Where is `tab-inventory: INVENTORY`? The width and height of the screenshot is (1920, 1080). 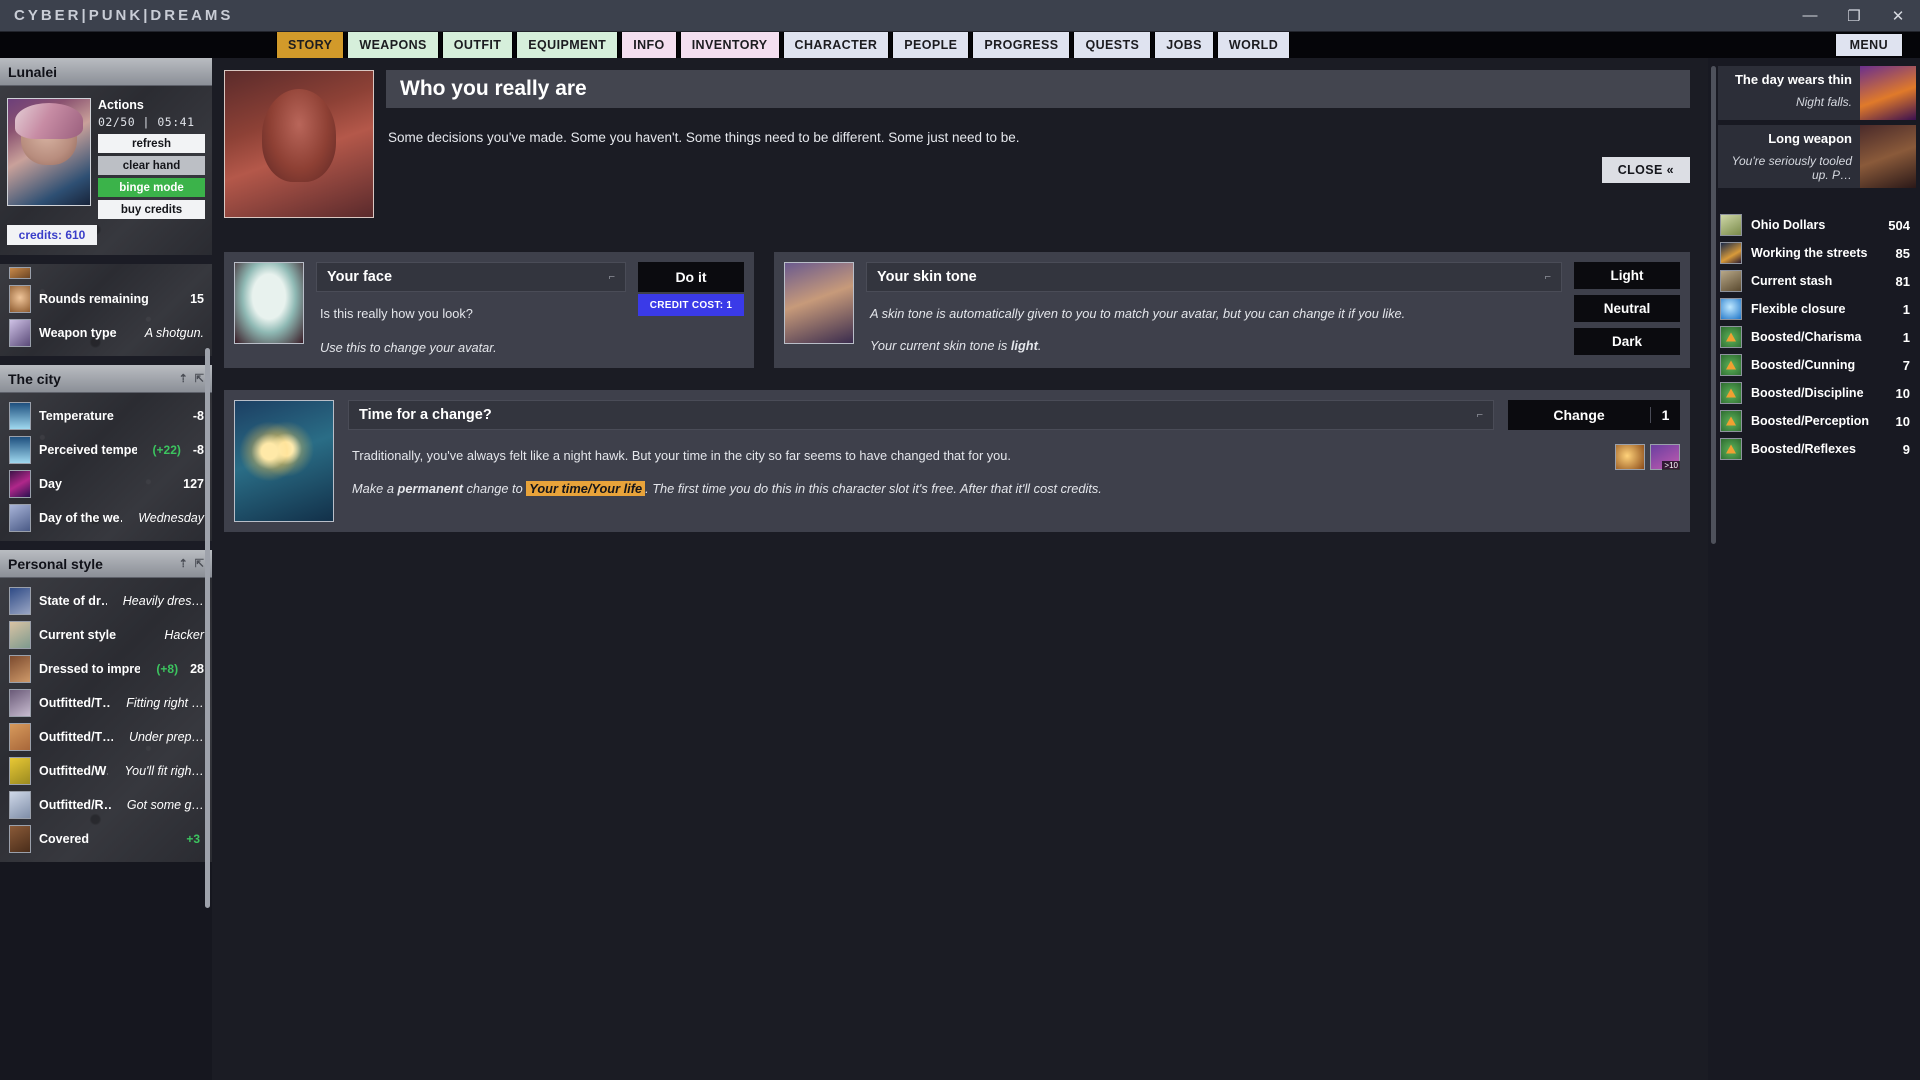 tab-inventory: INVENTORY is located at coordinates (729, 45).